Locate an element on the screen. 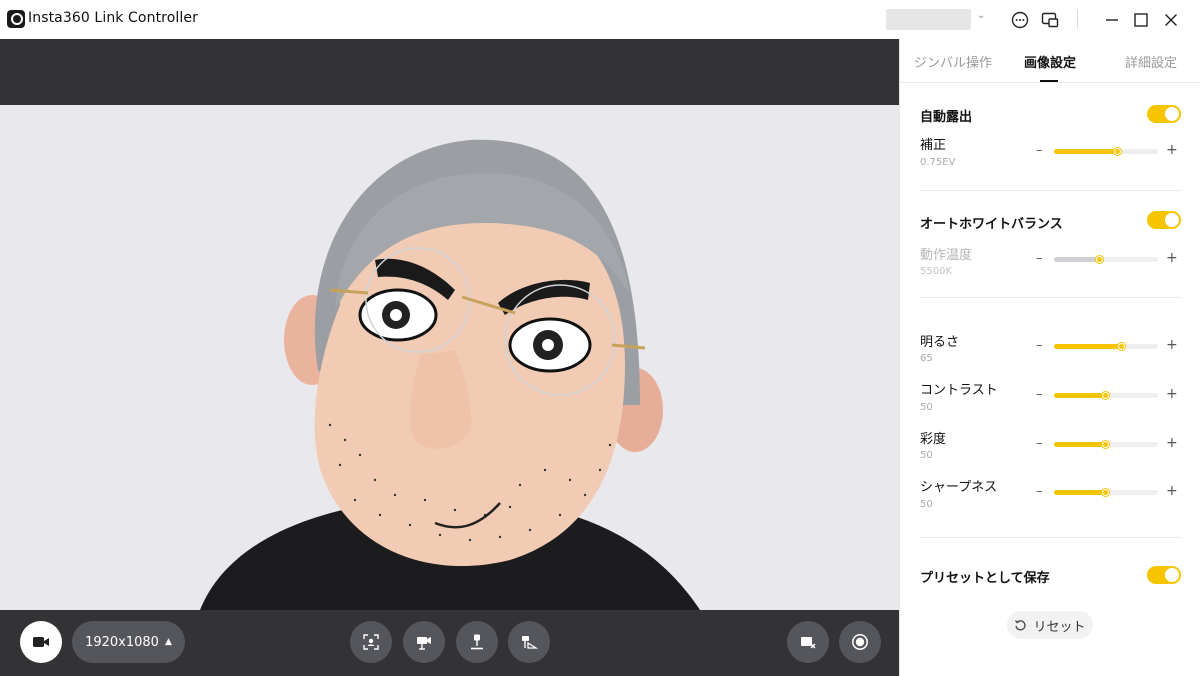 This screenshot has width=1200, height=676. tab-bar: ジンバル操作 画像設定 詳細設定 is located at coordinates (1050, 61).